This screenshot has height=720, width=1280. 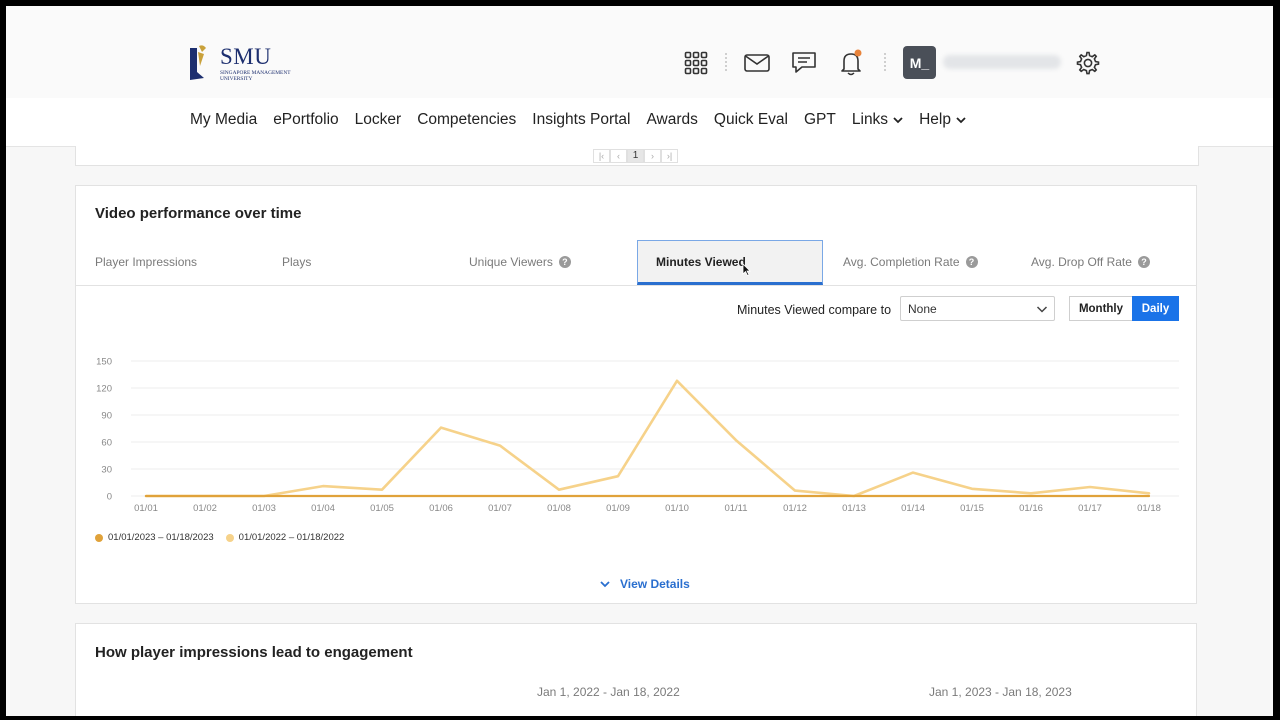 I want to click on nav-awards: Awards, so click(x=672, y=120).